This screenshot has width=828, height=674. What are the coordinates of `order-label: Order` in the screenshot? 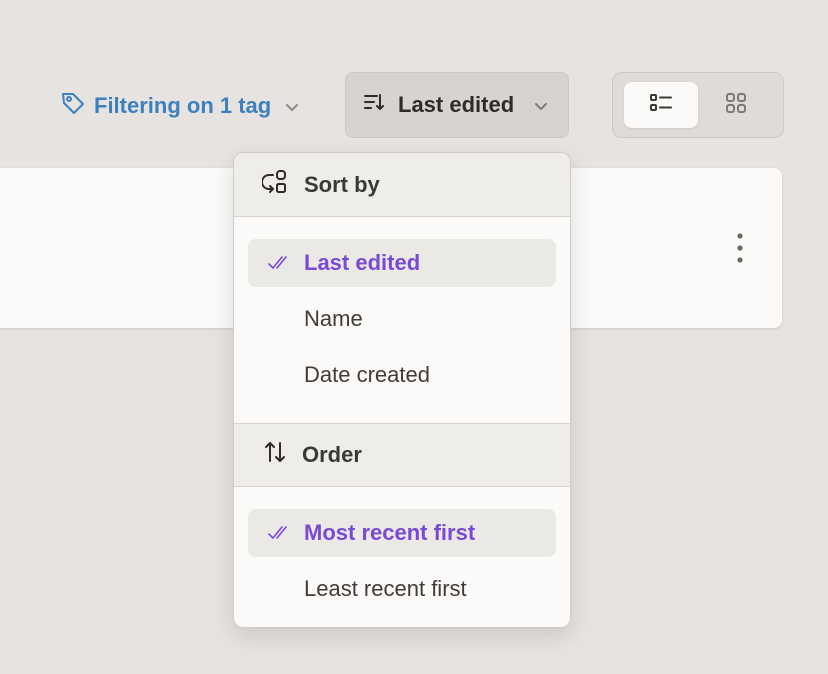 It's located at (332, 454).